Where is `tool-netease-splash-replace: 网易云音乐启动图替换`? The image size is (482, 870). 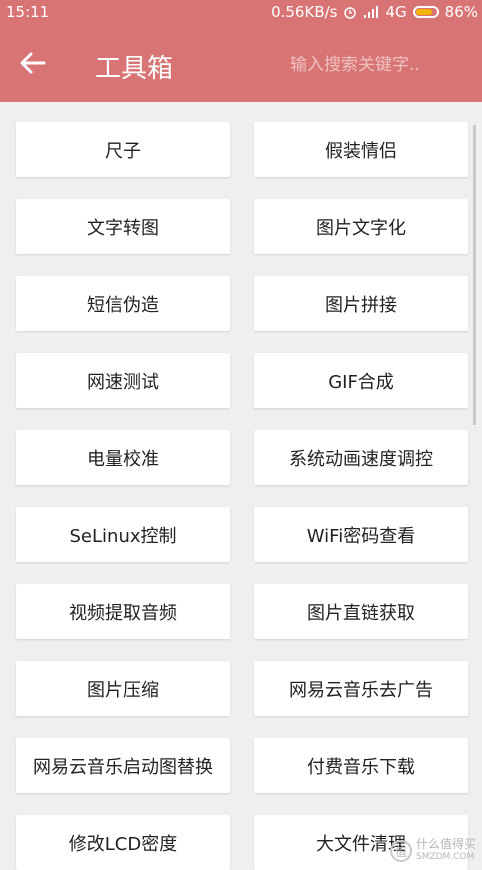
tool-netease-splash-replace: 网易云音乐启动图替换 is located at coordinates (123, 765).